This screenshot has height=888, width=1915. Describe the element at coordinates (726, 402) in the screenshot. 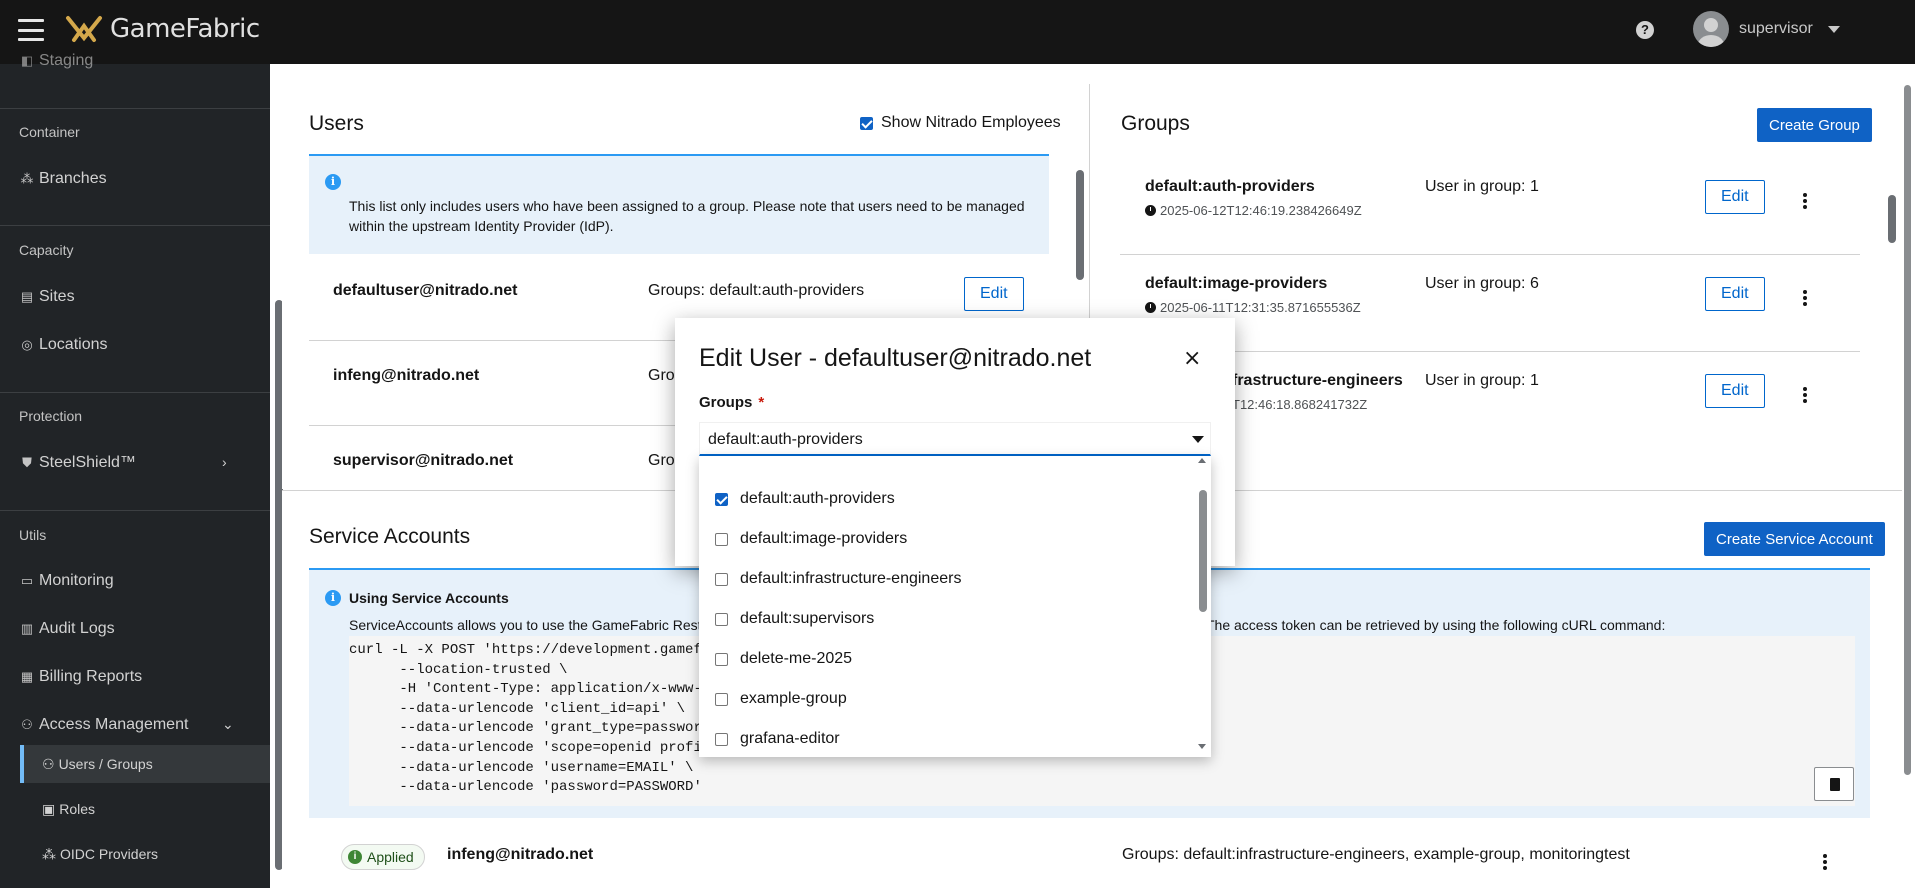

I see `groups-label-text: Groups` at that location.